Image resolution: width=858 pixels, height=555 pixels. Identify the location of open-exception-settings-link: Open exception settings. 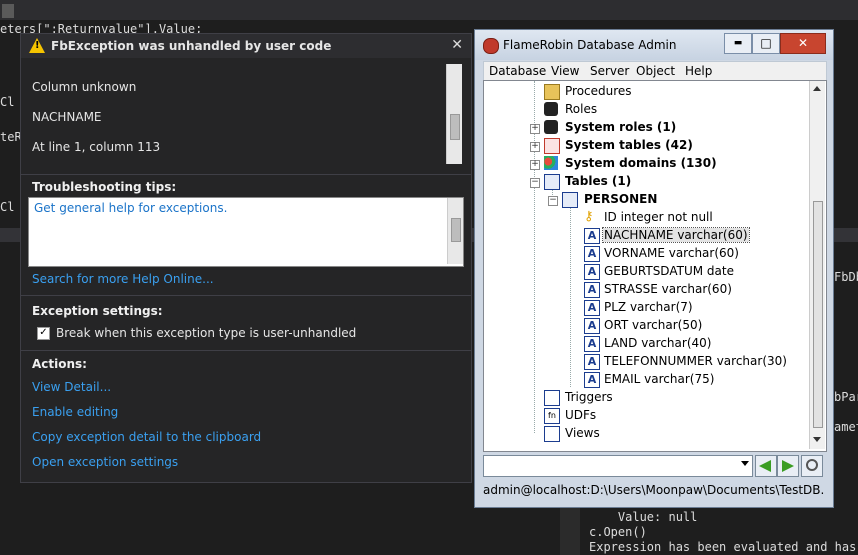
(105, 462).